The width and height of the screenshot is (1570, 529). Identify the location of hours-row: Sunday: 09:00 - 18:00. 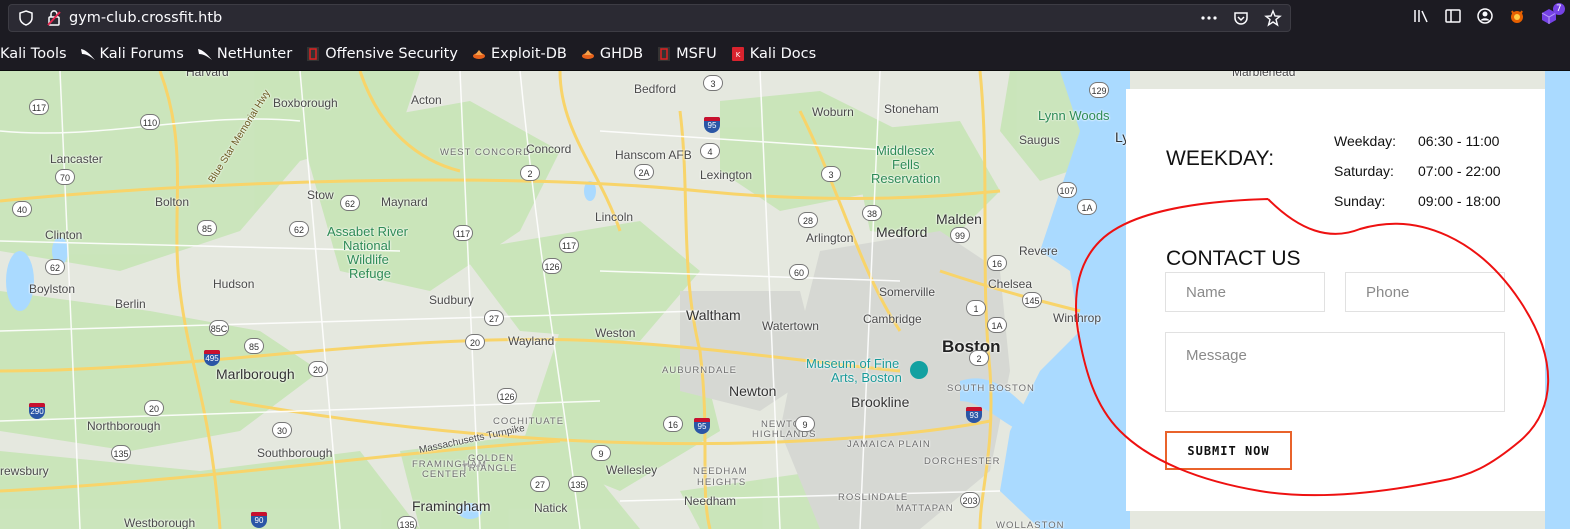
(1417, 208).